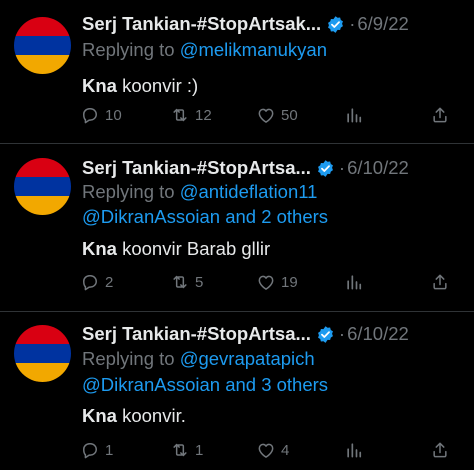  What do you see at coordinates (199, 282) in the screenshot?
I see `retweet-count: 5` at bounding box center [199, 282].